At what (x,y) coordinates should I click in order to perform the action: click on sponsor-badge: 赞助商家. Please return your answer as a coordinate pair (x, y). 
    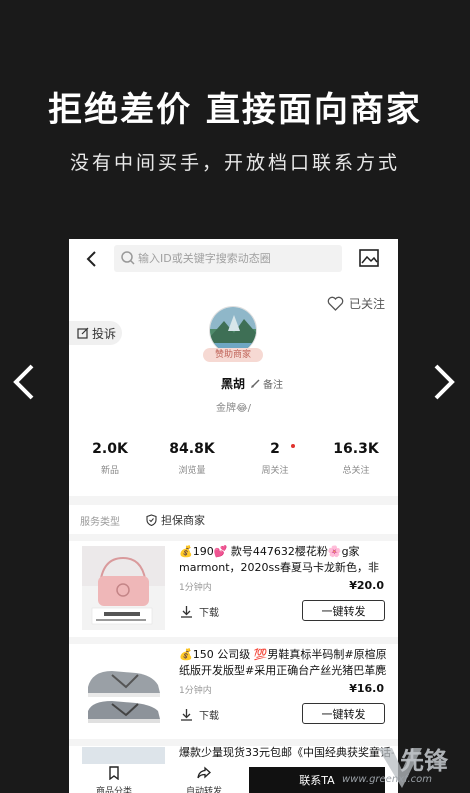
    Looking at the image, I should click on (233, 355).